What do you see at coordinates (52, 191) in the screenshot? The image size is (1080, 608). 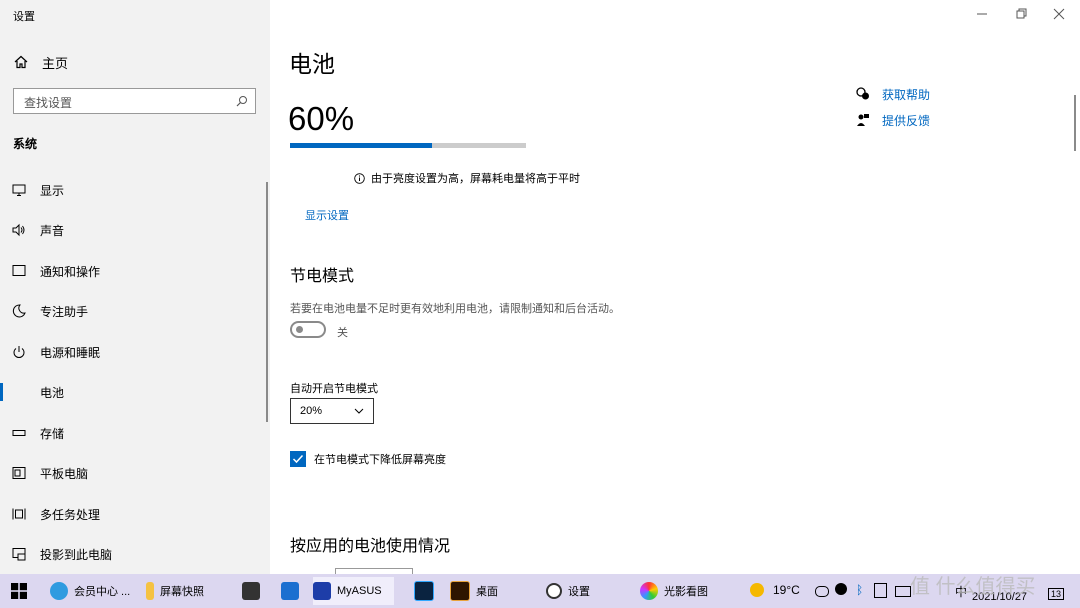 I see `sidebar-item-label: 显示` at bounding box center [52, 191].